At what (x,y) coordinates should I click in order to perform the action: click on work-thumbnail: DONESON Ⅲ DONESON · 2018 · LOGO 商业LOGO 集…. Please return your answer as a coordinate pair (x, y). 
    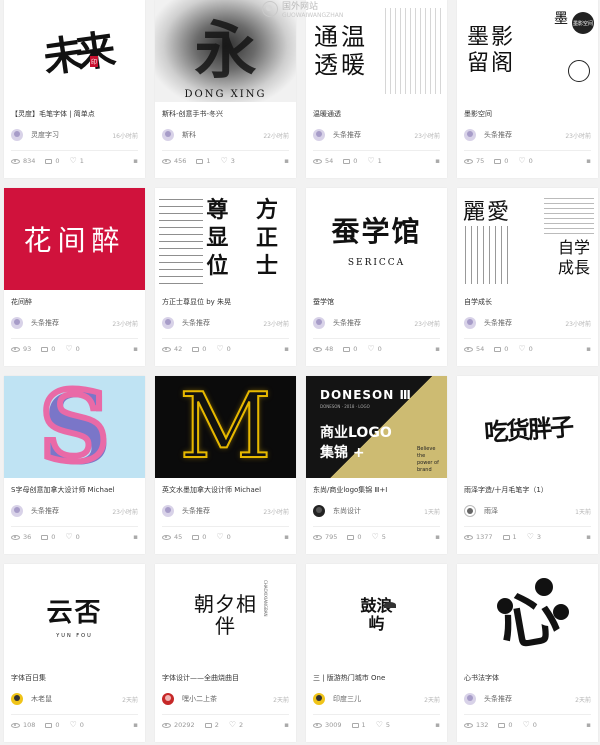
    Looking at the image, I should click on (376, 427).